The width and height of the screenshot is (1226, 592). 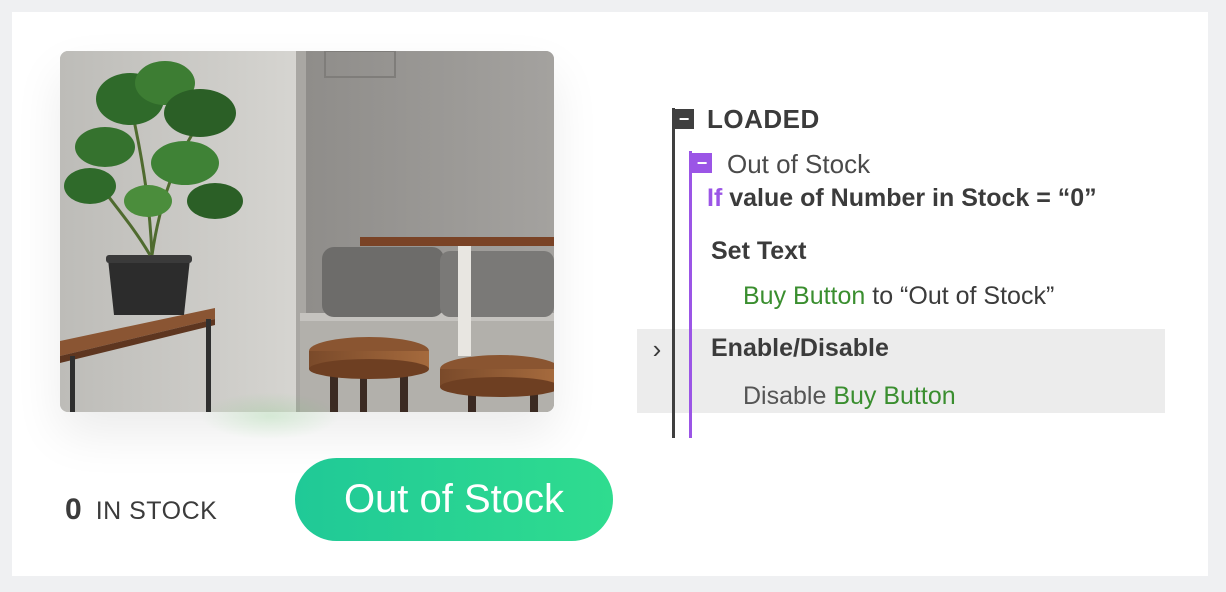 What do you see at coordinates (156, 511) in the screenshot?
I see `stock-label: IN STOCK` at bounding box center [156, 511].